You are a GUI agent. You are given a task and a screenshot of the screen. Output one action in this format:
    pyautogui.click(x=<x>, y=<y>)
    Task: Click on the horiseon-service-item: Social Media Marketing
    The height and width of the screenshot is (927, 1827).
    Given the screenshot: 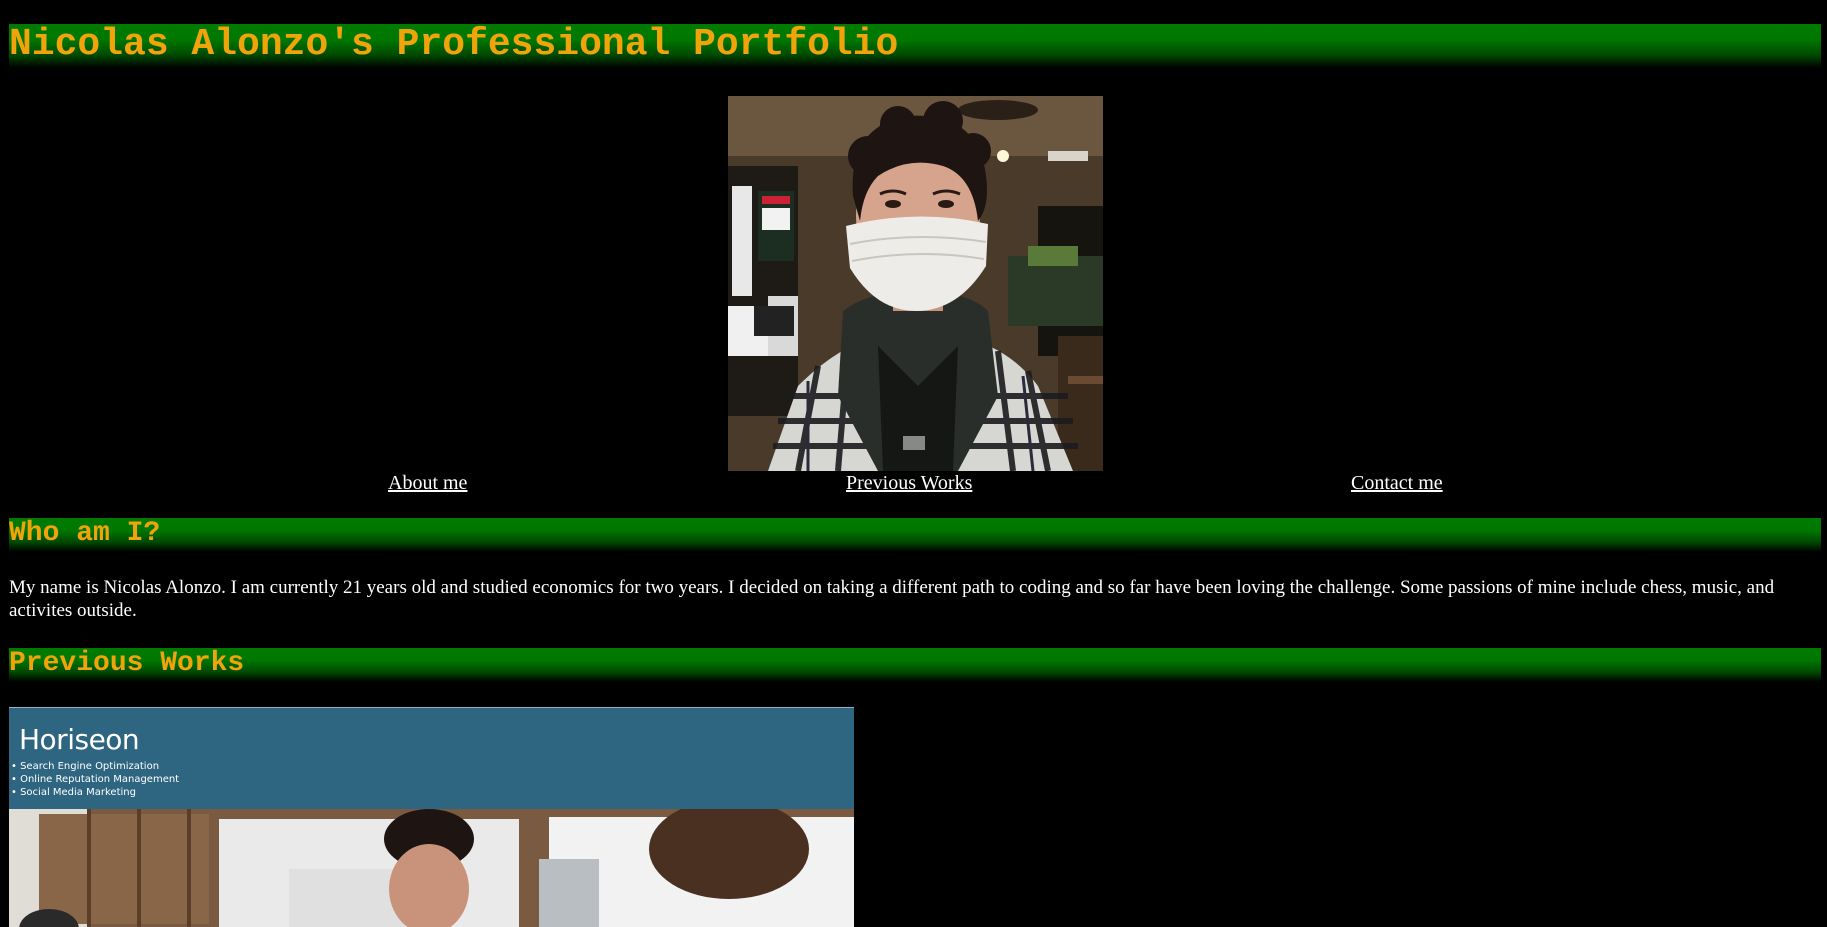 What is the action you would take?
    pyautogui.click(x=95, y=792)
    